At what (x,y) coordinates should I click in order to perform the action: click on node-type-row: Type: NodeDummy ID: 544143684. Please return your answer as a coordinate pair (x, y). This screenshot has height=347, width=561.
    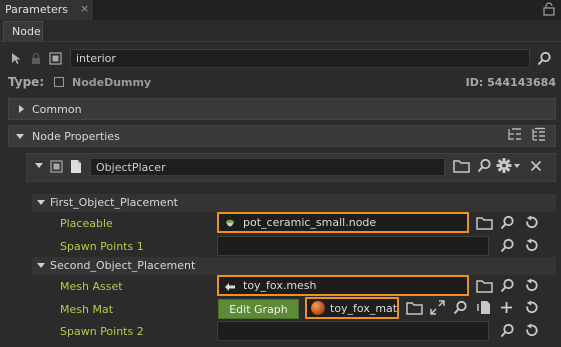
    Looking at the image, I should click on (282, 83).